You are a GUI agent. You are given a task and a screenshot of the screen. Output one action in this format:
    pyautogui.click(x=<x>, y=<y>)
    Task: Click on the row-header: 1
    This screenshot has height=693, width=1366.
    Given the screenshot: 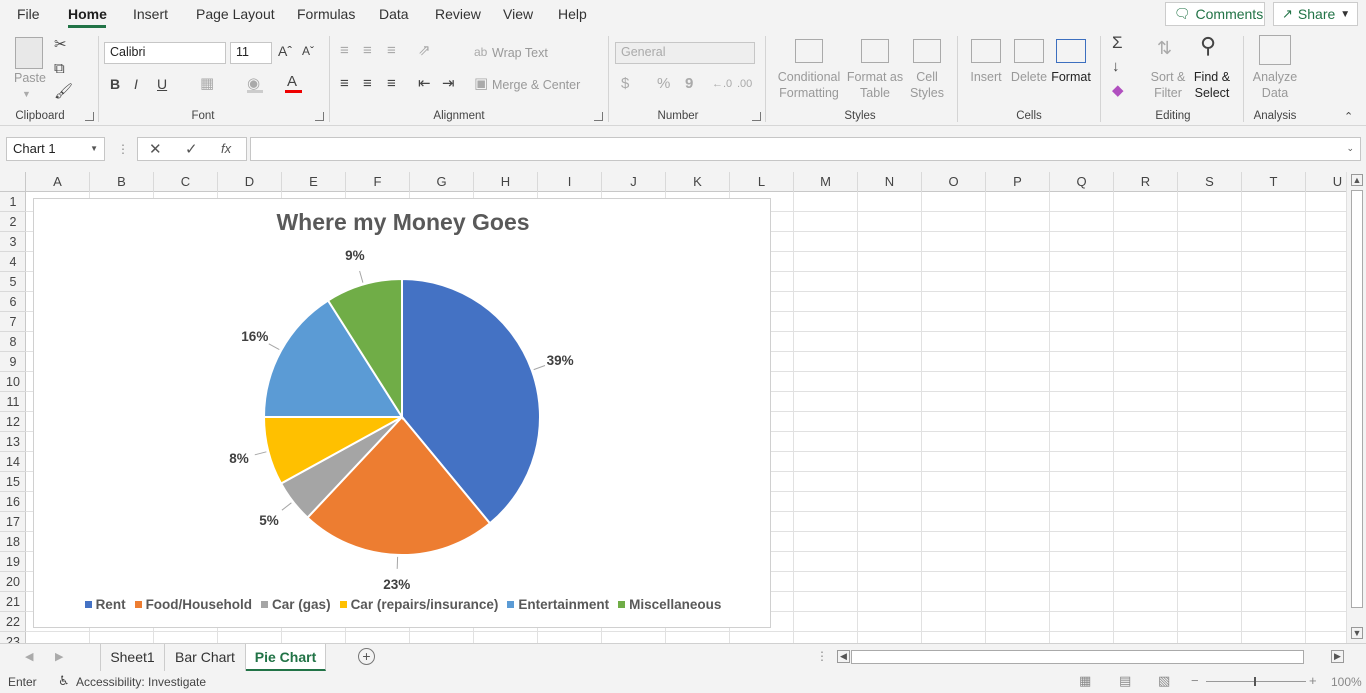 What is the action you would take?
    pyautogui.click(x=13, y=202)
    